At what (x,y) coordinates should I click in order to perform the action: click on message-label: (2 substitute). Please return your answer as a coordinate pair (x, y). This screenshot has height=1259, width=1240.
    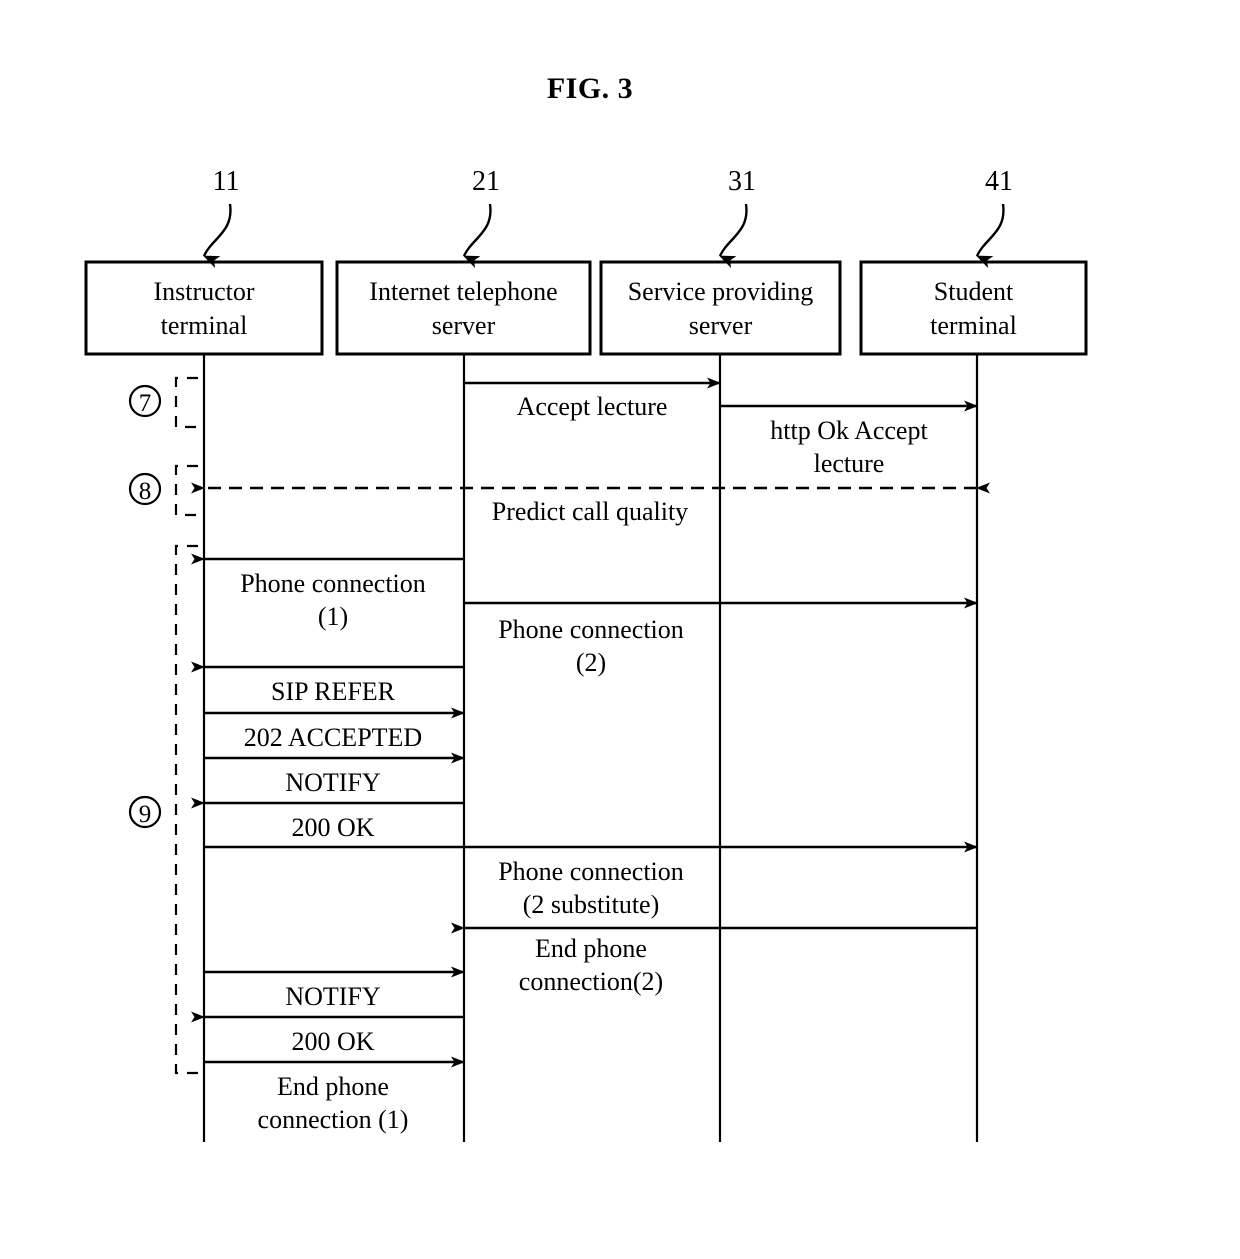
    Looking at the image, I should click on (591, 904).